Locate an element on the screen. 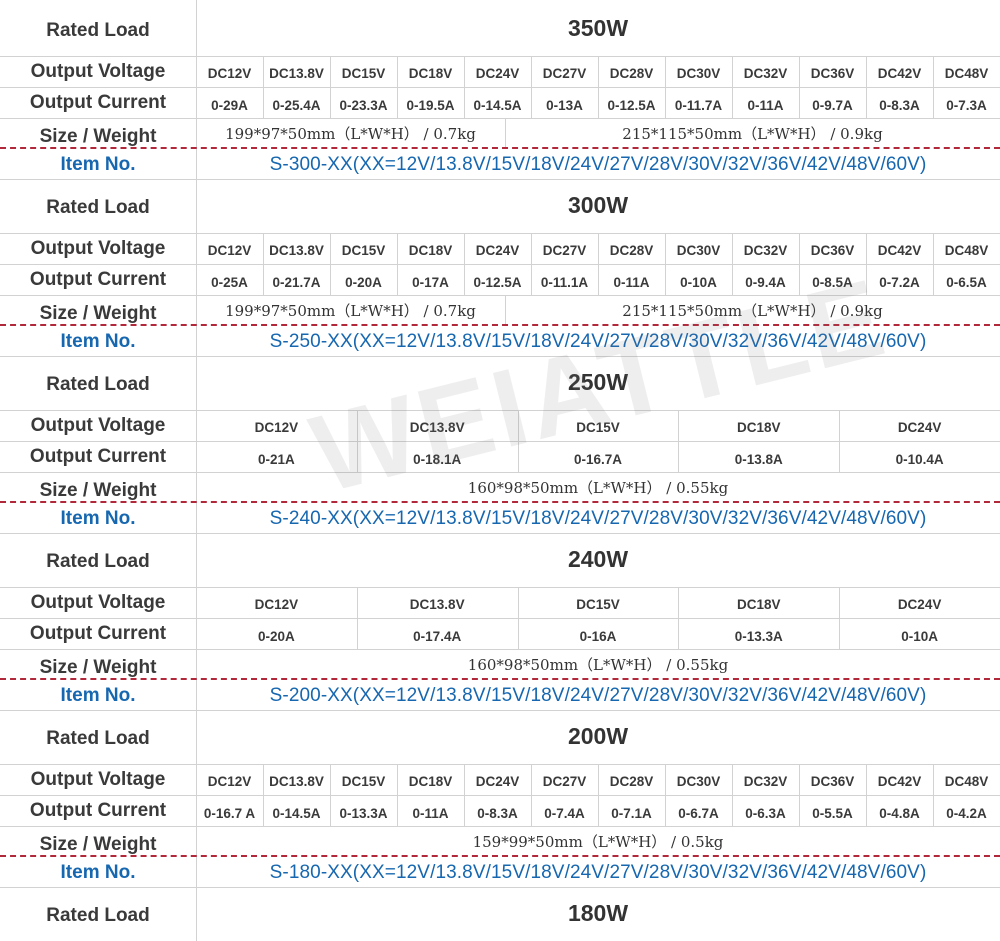 The height and width of the screenshot is (941, 1000). output-current-cell: 0-9.7A is located at coordinates (832, 105).